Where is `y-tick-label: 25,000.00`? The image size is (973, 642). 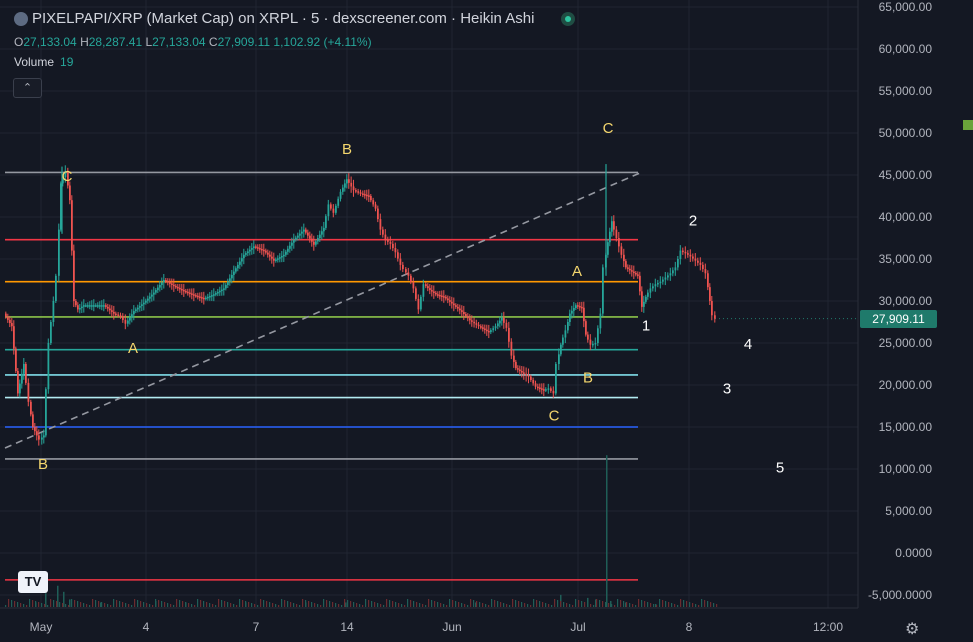
y-tick-label: 25,000.00 is located at coordinates (906, 343).